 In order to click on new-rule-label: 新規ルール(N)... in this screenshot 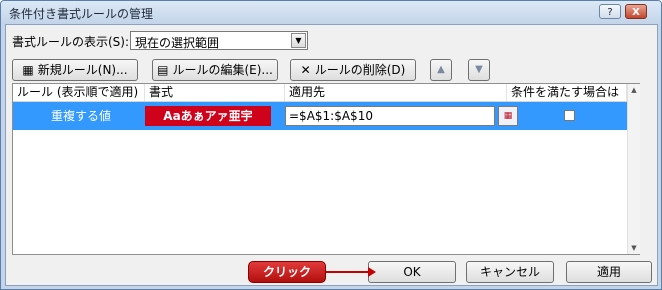, I will do `click(82, 70)`.